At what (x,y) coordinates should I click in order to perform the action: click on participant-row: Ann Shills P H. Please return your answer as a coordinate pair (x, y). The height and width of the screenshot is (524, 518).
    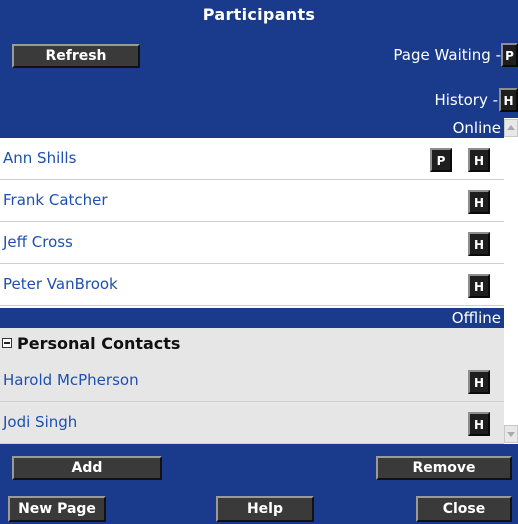
    Looking at the image, I should click on (252, 159).